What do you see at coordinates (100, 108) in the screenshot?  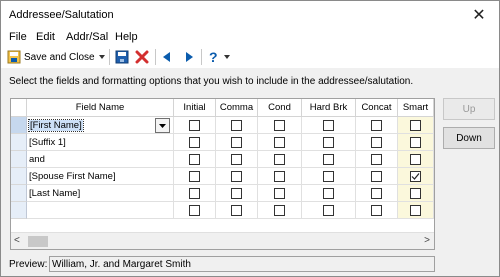 I see `column-header-field-name: Field Name` at bounding box center [100, 108].